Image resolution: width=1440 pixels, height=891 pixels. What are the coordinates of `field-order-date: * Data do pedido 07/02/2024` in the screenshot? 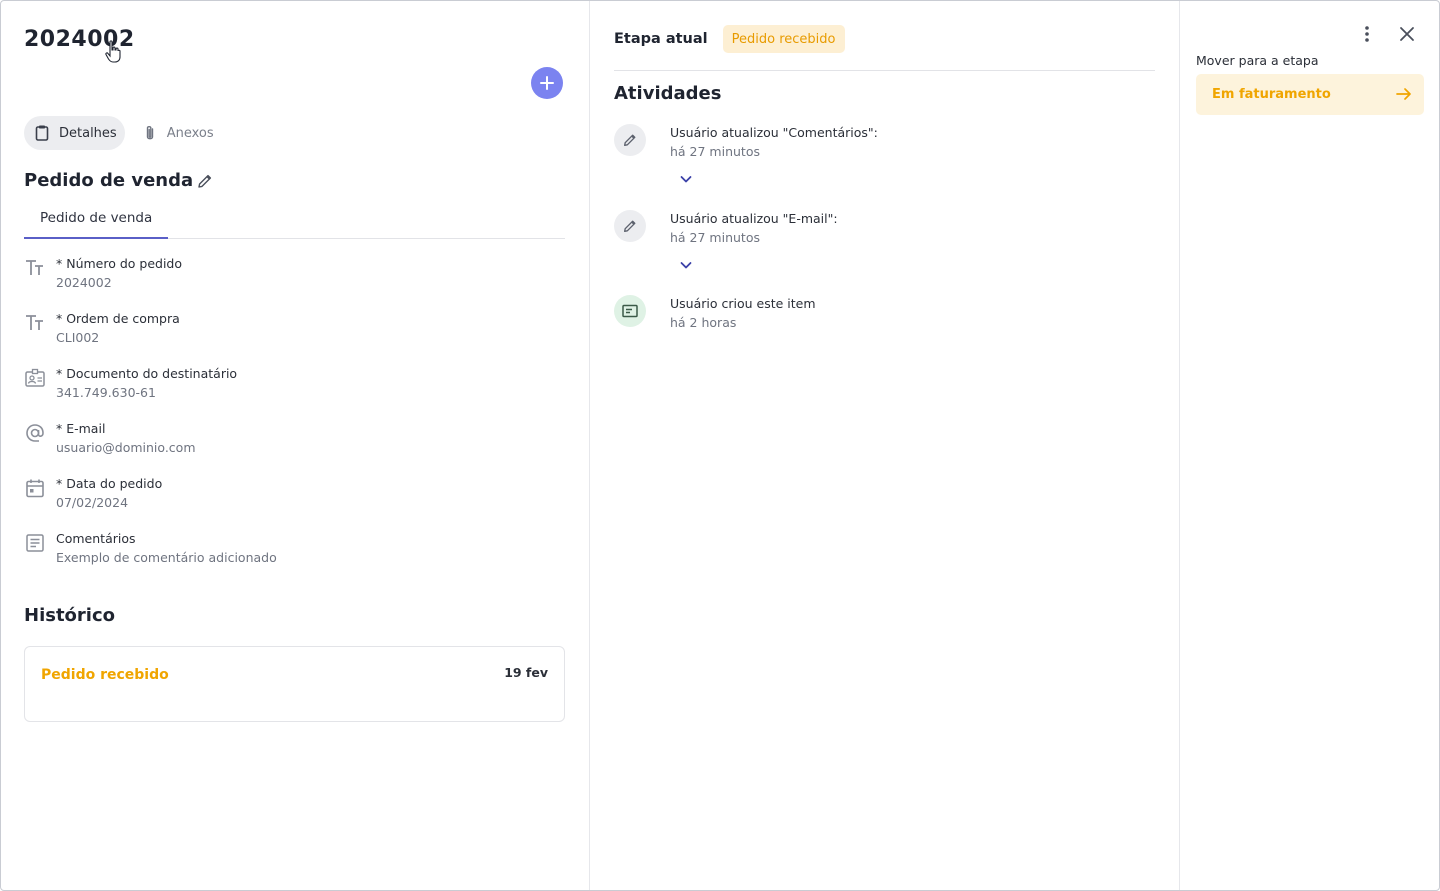 It's located at (294, 502).